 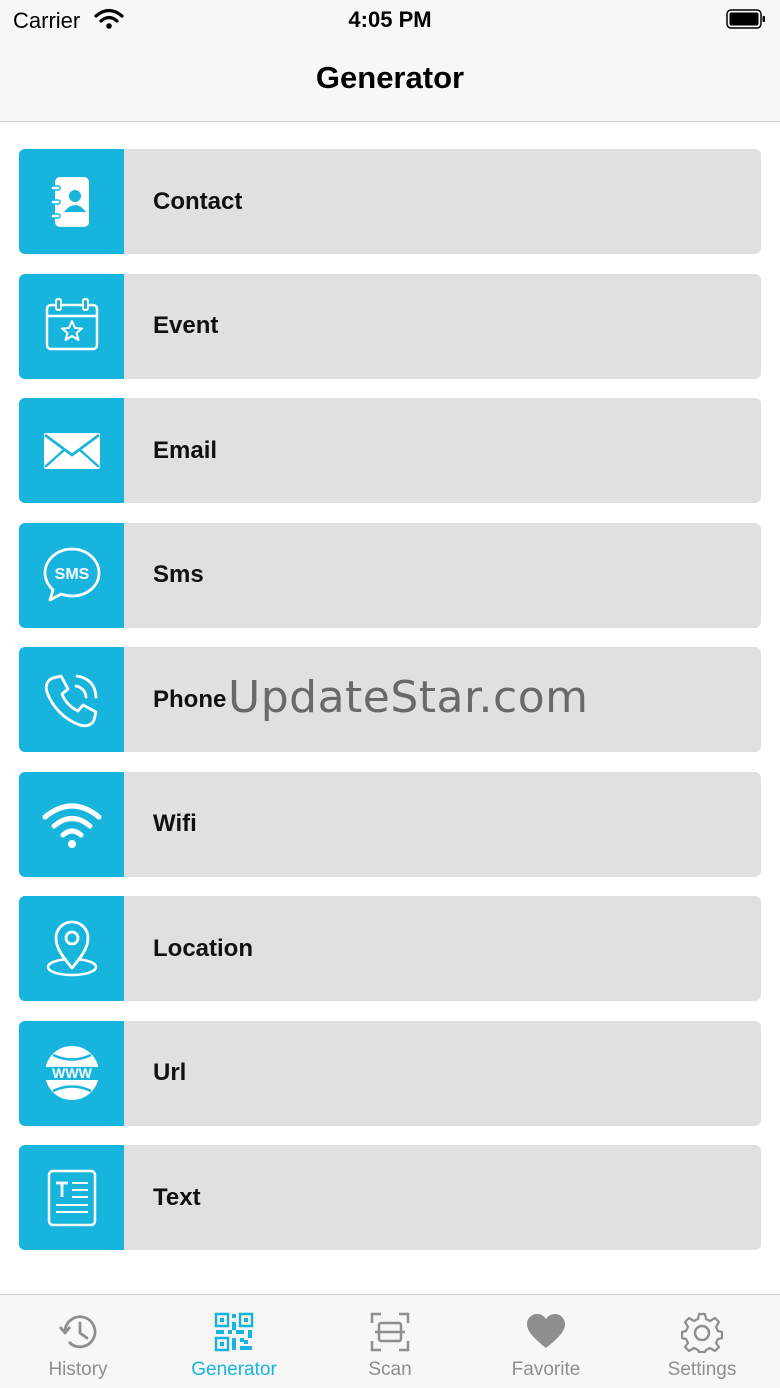 I want to click on status-bar: Carrier 4:05 PM, so click(x=390, y=20).